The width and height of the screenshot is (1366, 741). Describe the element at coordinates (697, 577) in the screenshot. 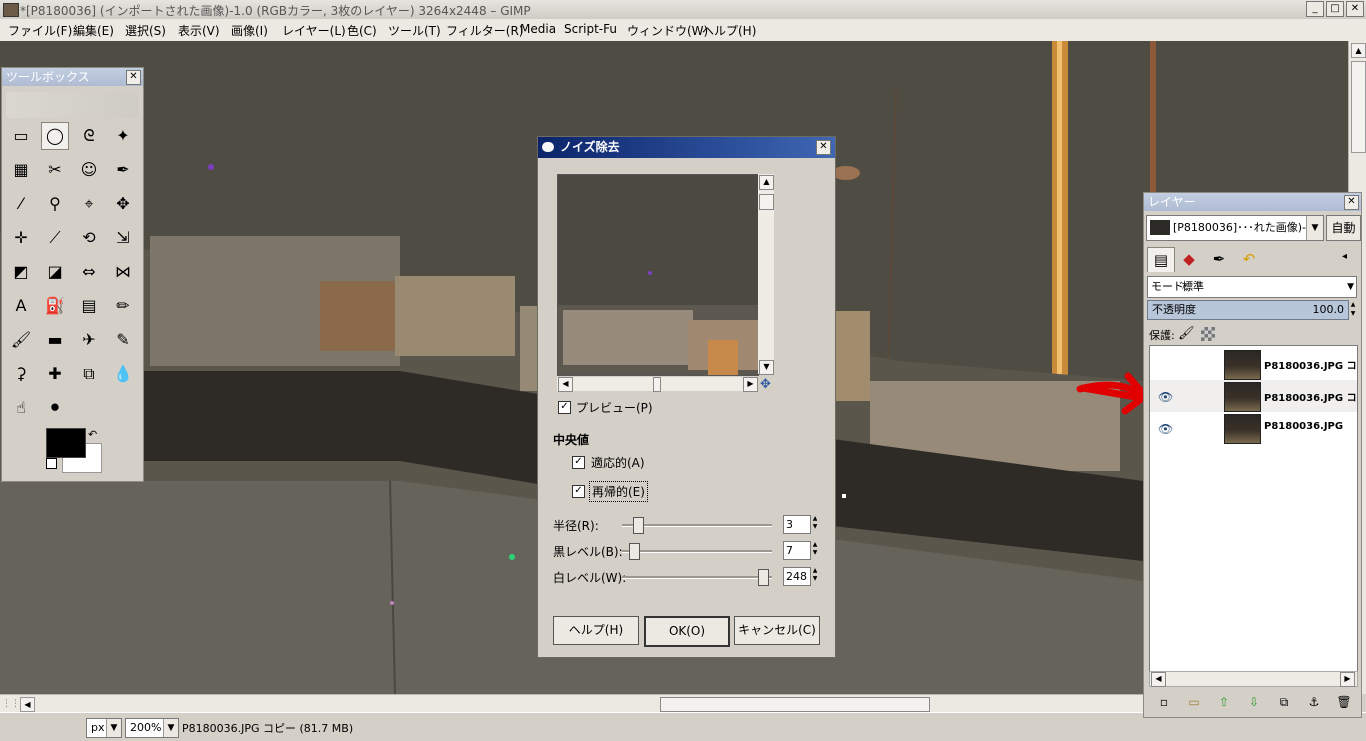

I see `white-level-slider` at that location.